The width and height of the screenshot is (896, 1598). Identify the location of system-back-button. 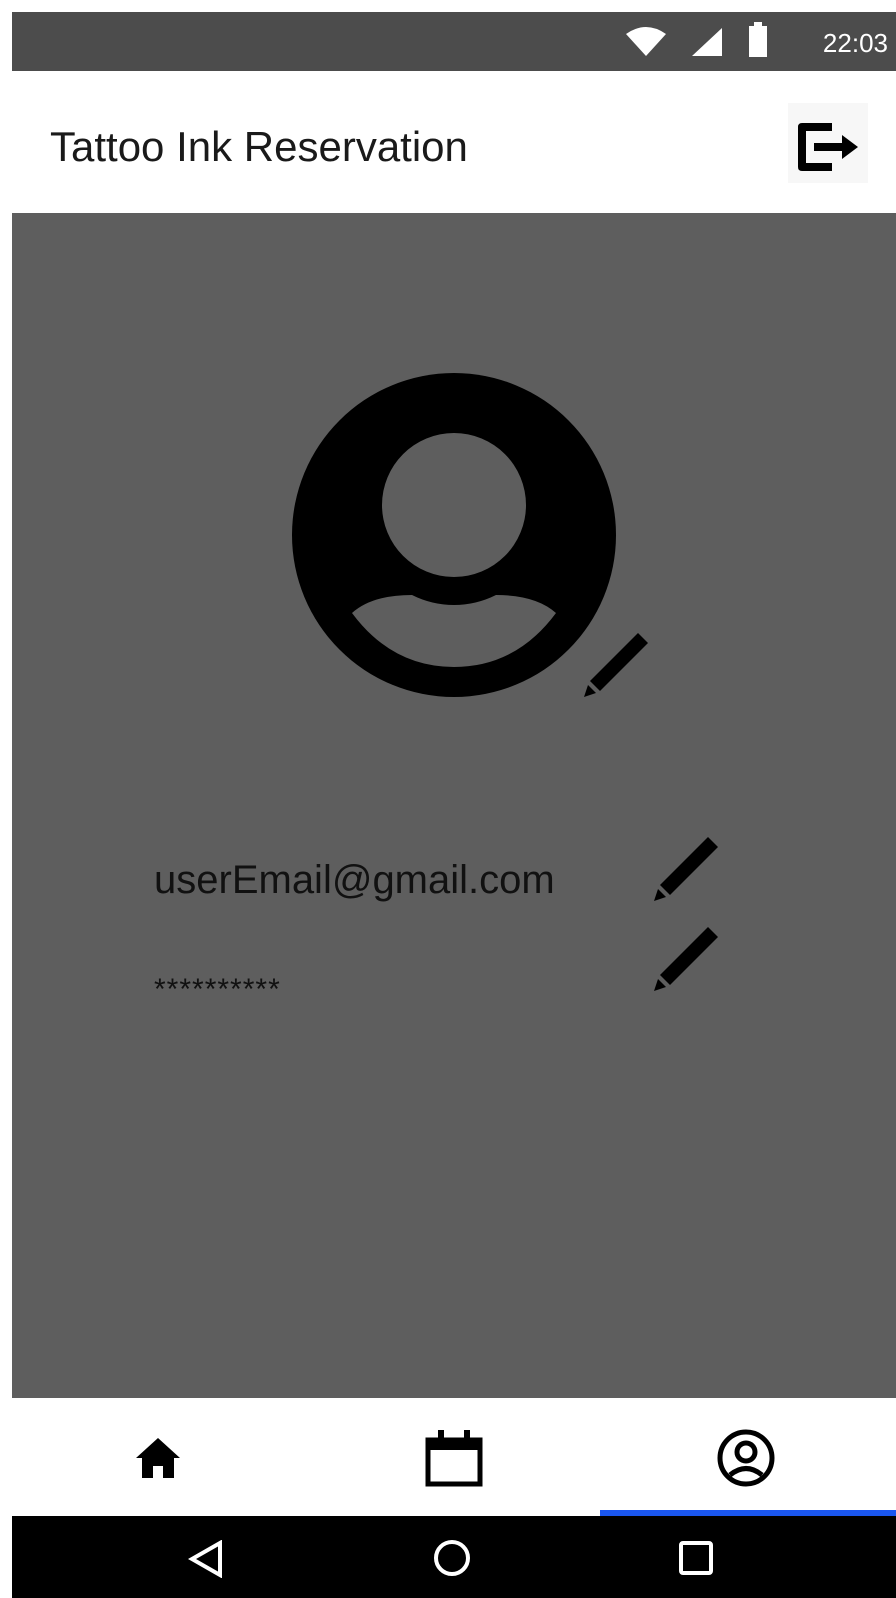
(206, 1557).